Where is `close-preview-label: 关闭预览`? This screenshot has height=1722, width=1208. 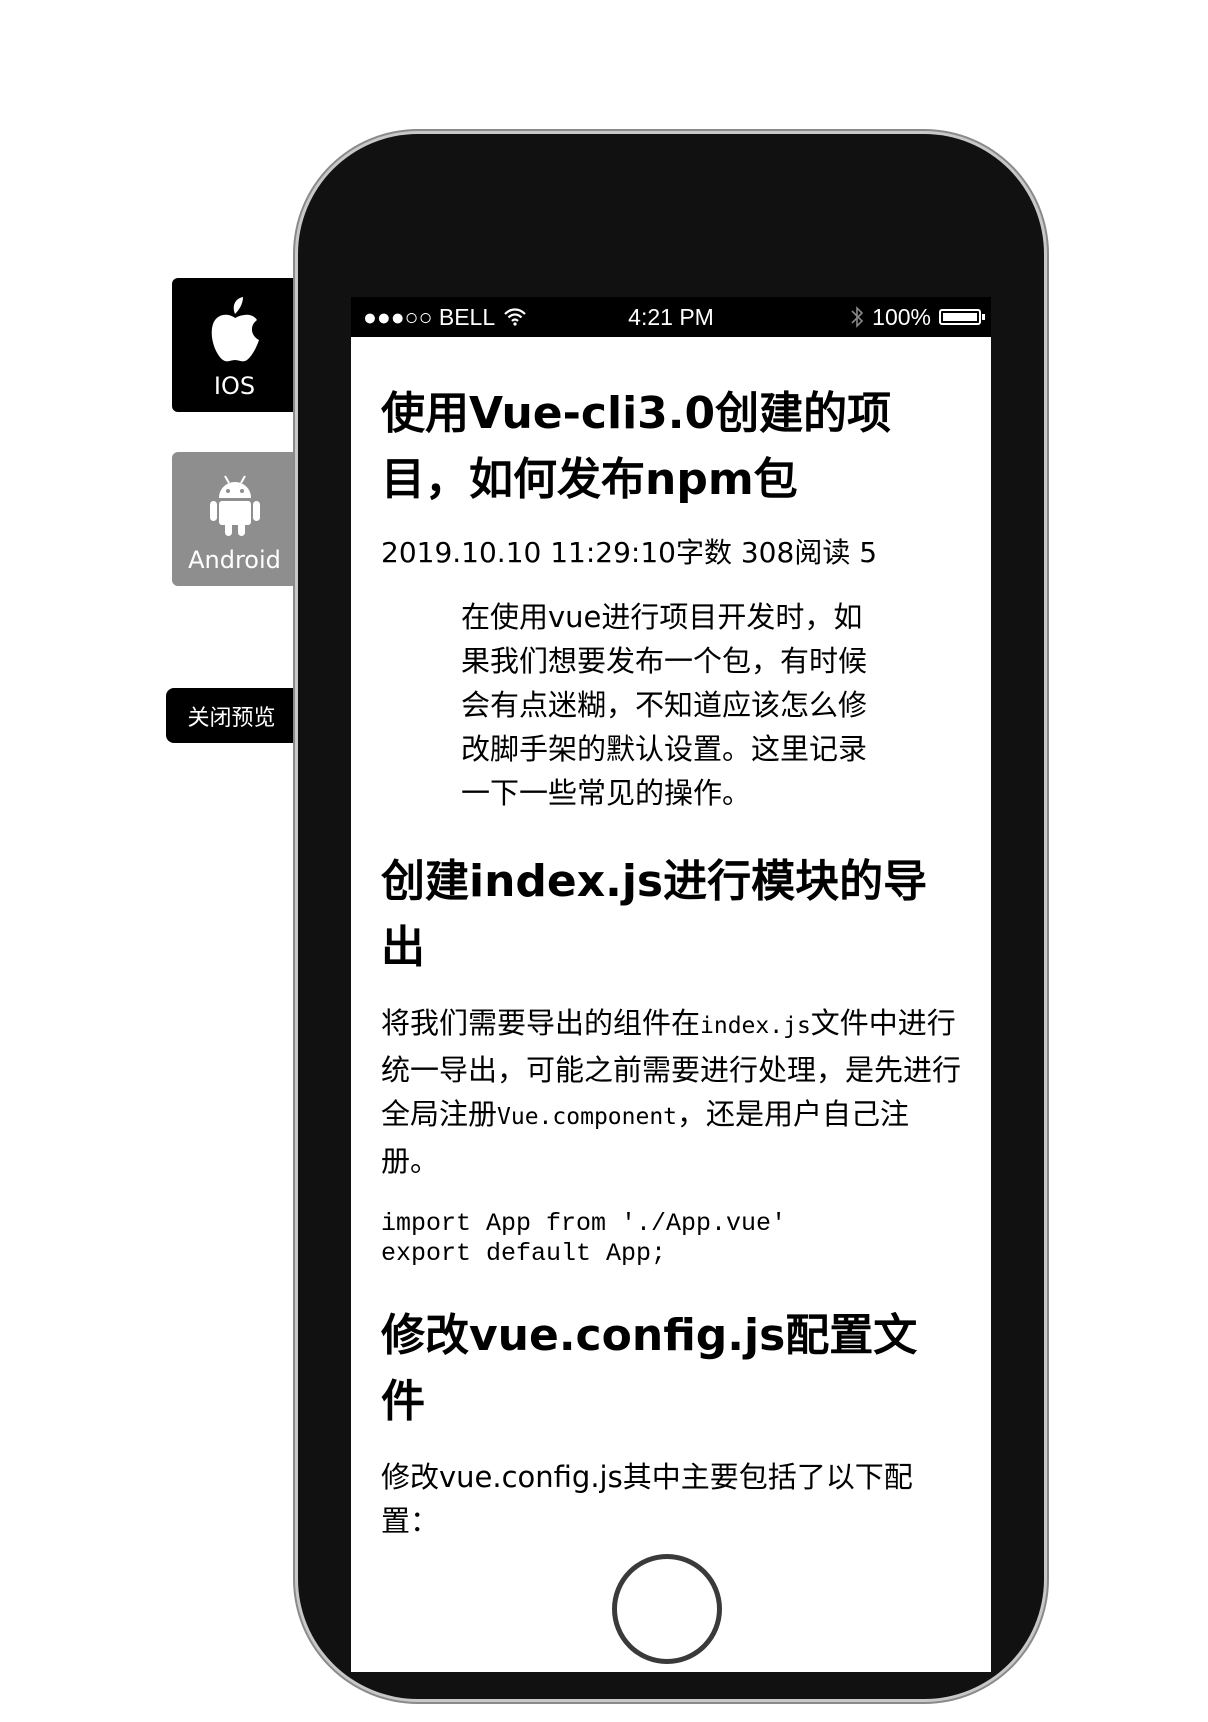 close-preview-label: 关闭预览 is located at coordinates (231, 718).